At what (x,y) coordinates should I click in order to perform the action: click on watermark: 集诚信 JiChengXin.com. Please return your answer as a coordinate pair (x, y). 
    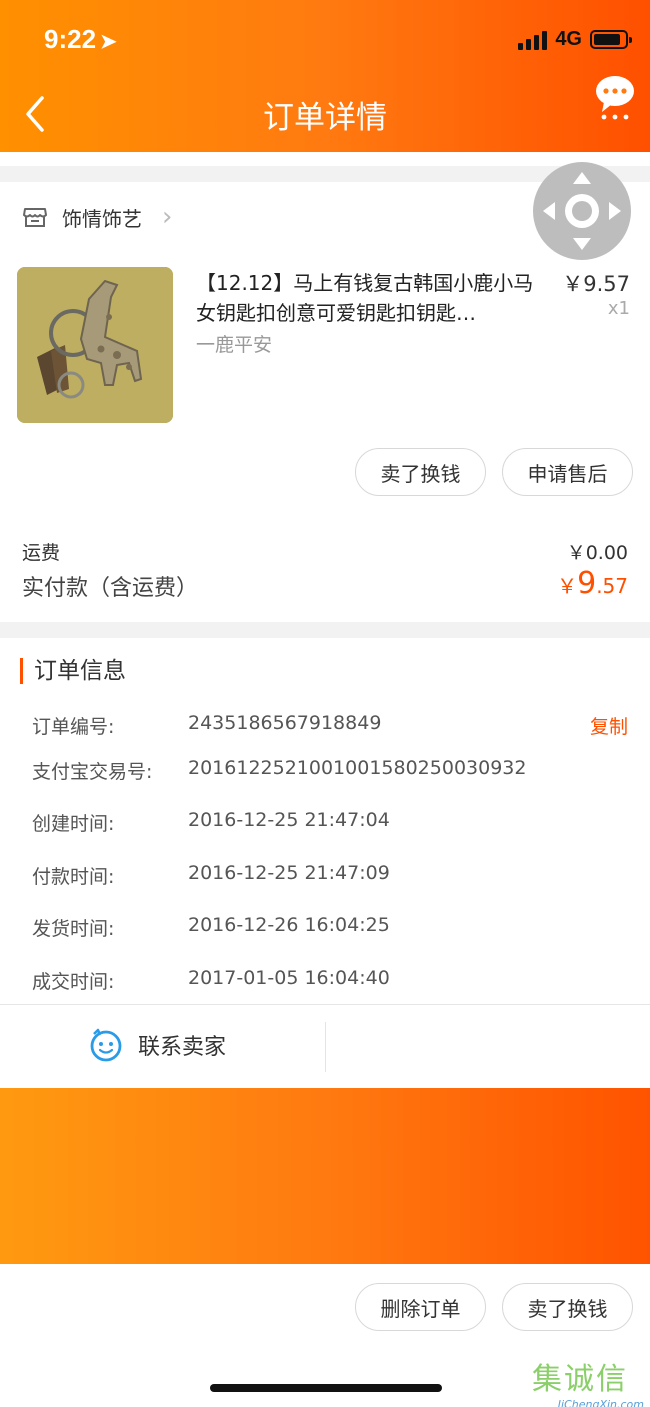
    Looking at the image, I should click on (588, 1380).